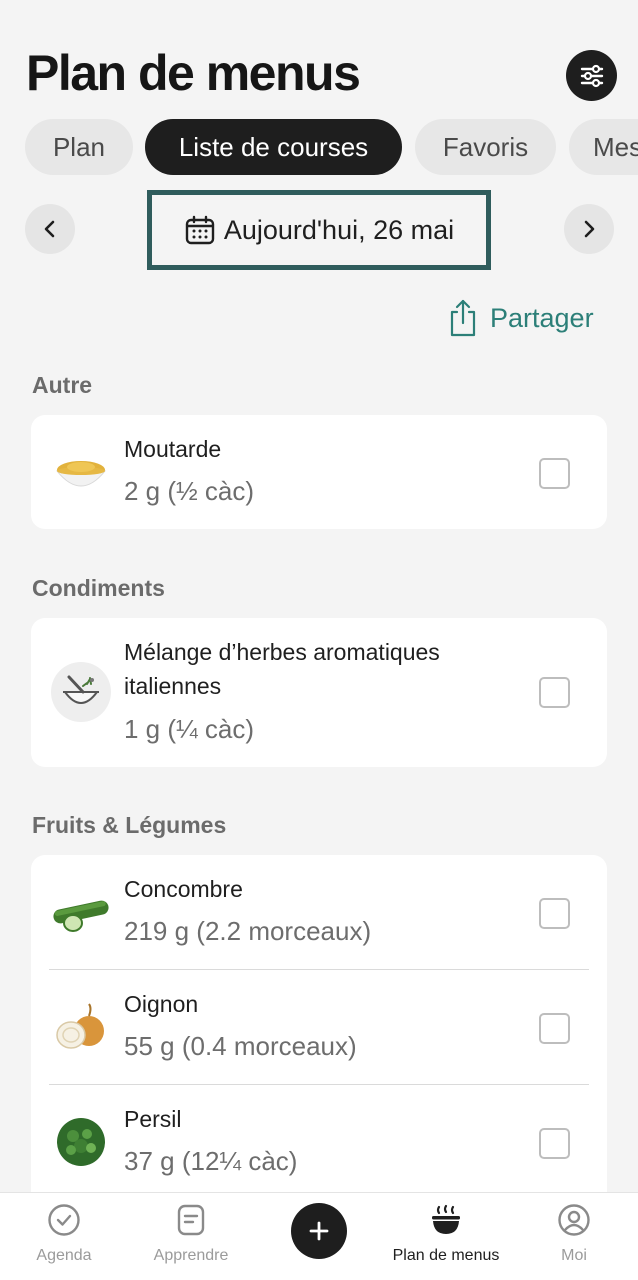  What do you see at coordinates (81, 474) in the screenshot?
I see `mustard-bowl-icon` at bounding box center [81, 474].